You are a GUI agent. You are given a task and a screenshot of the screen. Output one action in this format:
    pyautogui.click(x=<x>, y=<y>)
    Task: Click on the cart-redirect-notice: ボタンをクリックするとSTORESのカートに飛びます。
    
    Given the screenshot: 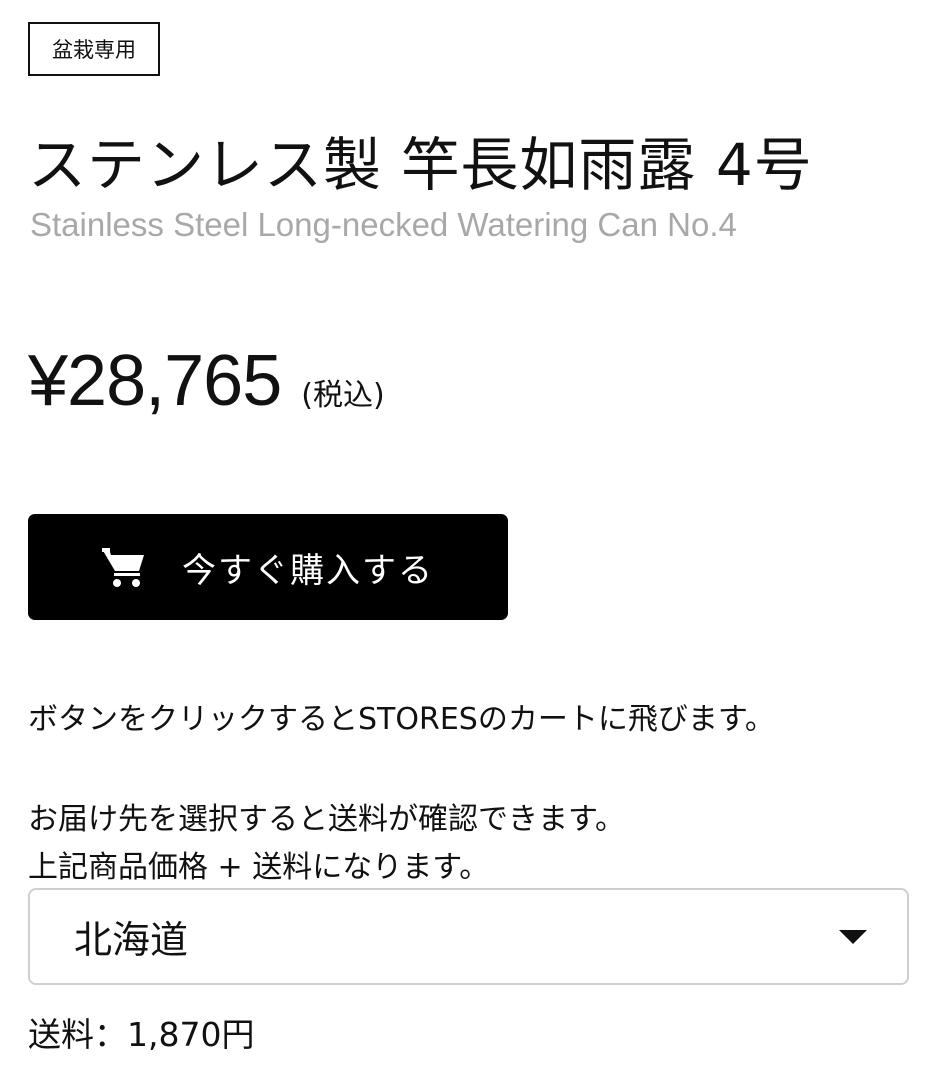 What is the action you would take?
    pyautogui.click(x=401, y=719)
    